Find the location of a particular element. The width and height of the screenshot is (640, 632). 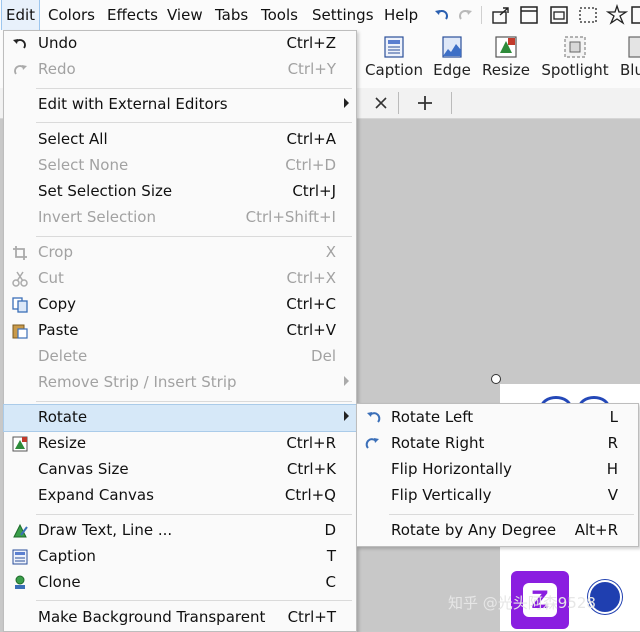

menu-item-rotate-left: Rotate Left L is located at coordinates (497, 418).